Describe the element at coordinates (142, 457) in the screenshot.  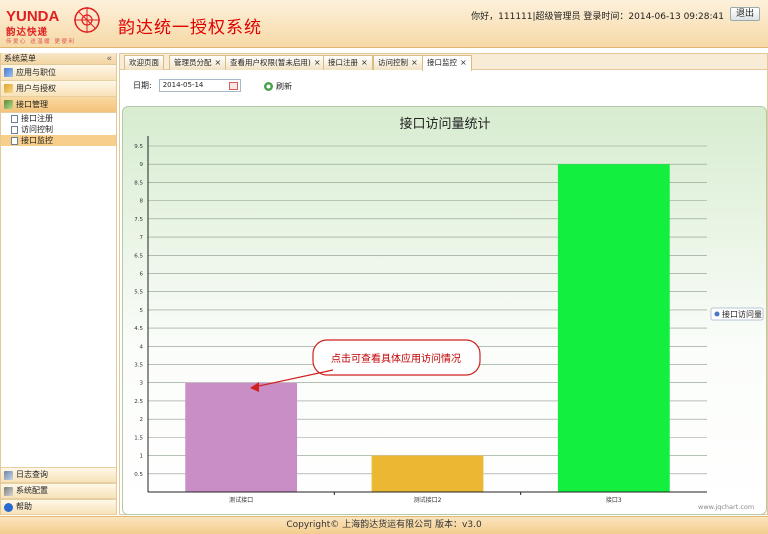
I see `y-tick-label: 1` at that location.